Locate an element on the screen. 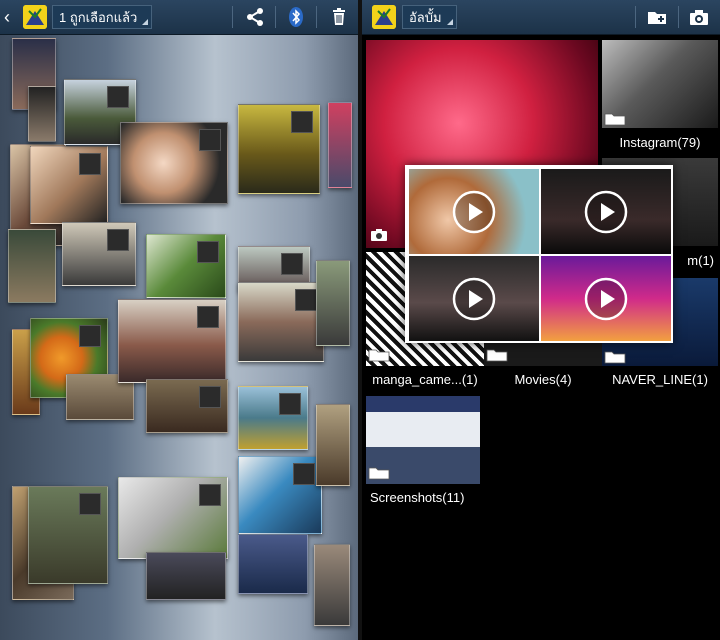 This screenshot has height=640, width=720. movies-preview-popup is located at coordinates (539, 254).